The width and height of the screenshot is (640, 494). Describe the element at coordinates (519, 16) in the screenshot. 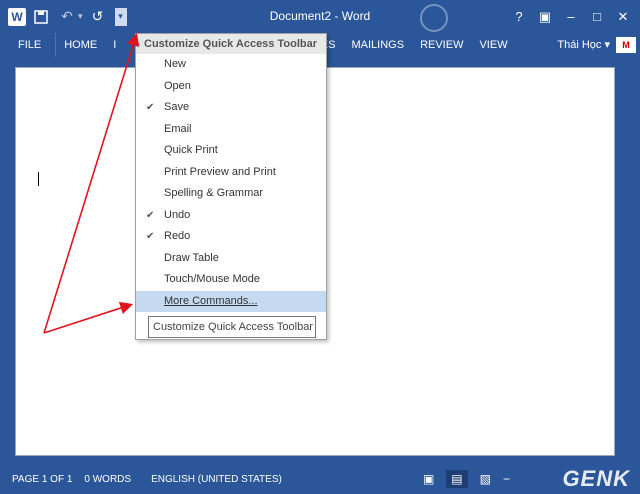

I see `help-button: ?` at that location.